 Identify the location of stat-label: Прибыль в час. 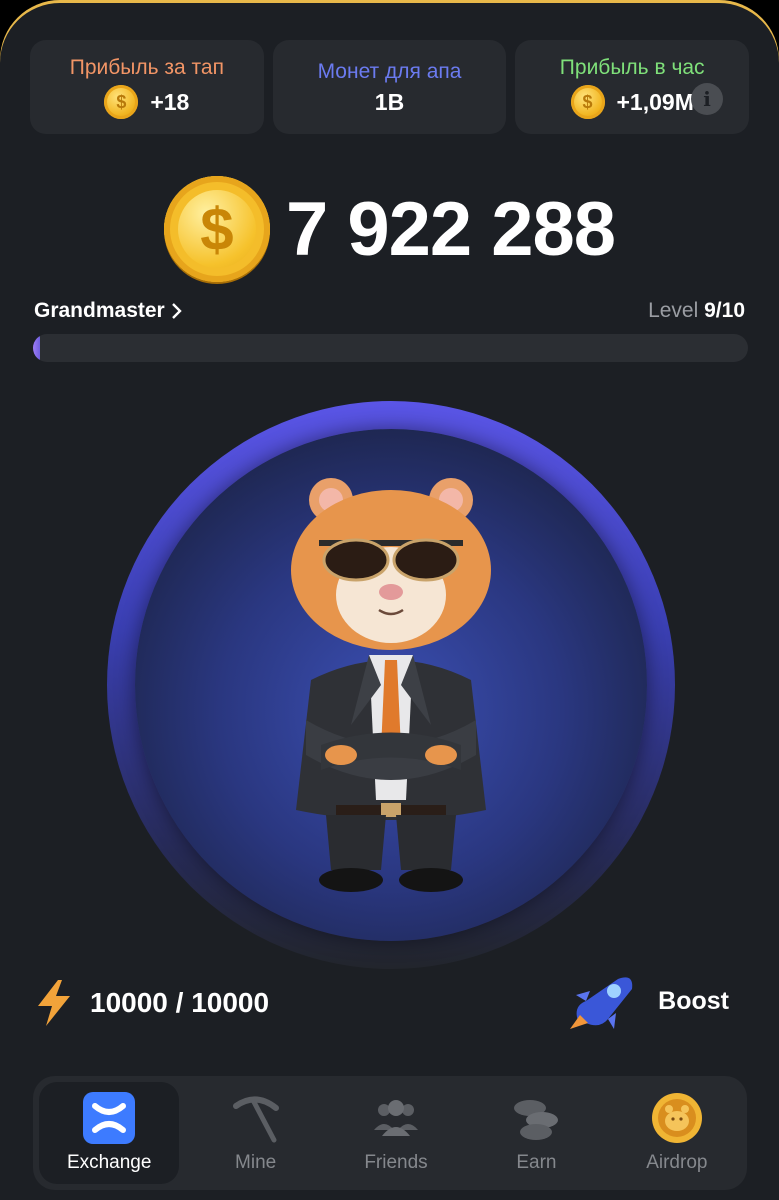
(632, 67).